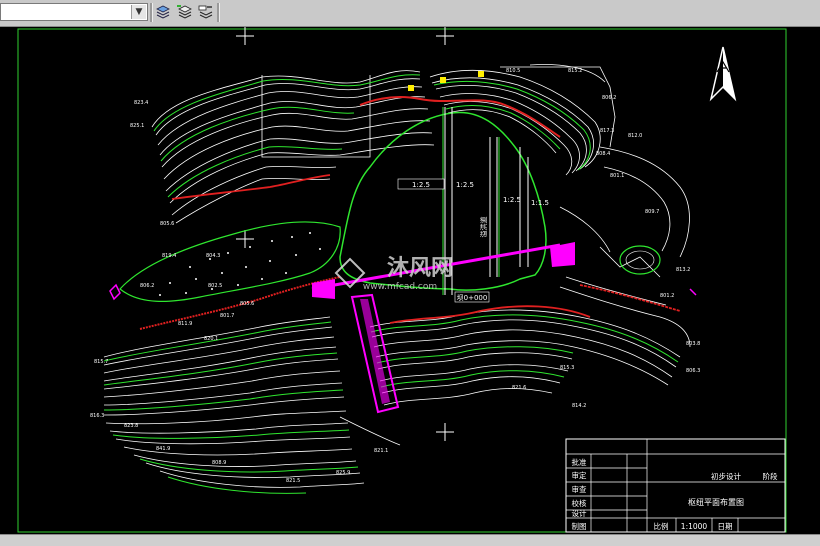 The height and width of the screenshot is (546, 820). I want to click on elevation-label: 820.1, so click(211, 339).